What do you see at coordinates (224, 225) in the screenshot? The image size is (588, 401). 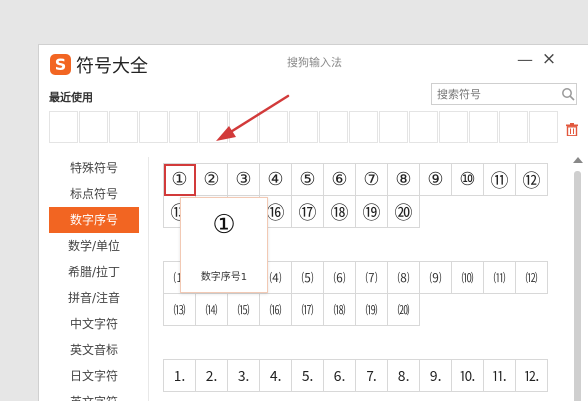 I see `preview-symbol: ①` at bounding box center [224, 225].